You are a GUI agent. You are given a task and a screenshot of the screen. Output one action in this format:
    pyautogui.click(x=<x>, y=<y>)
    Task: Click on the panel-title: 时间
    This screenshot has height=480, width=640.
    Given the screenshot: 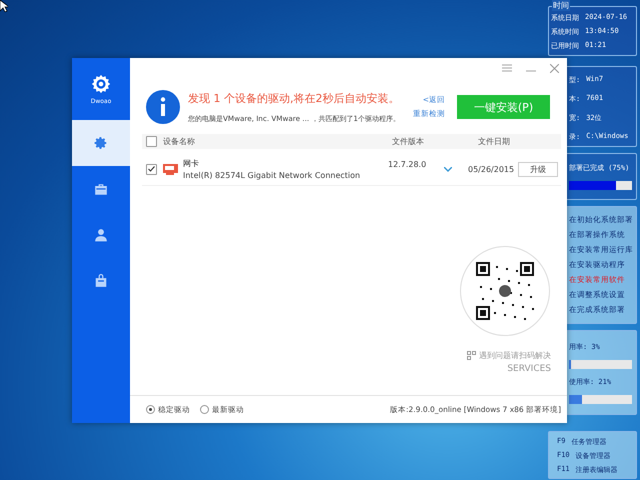 What is the action you would take?
    pyautogui.click(x=561, y=5)
    